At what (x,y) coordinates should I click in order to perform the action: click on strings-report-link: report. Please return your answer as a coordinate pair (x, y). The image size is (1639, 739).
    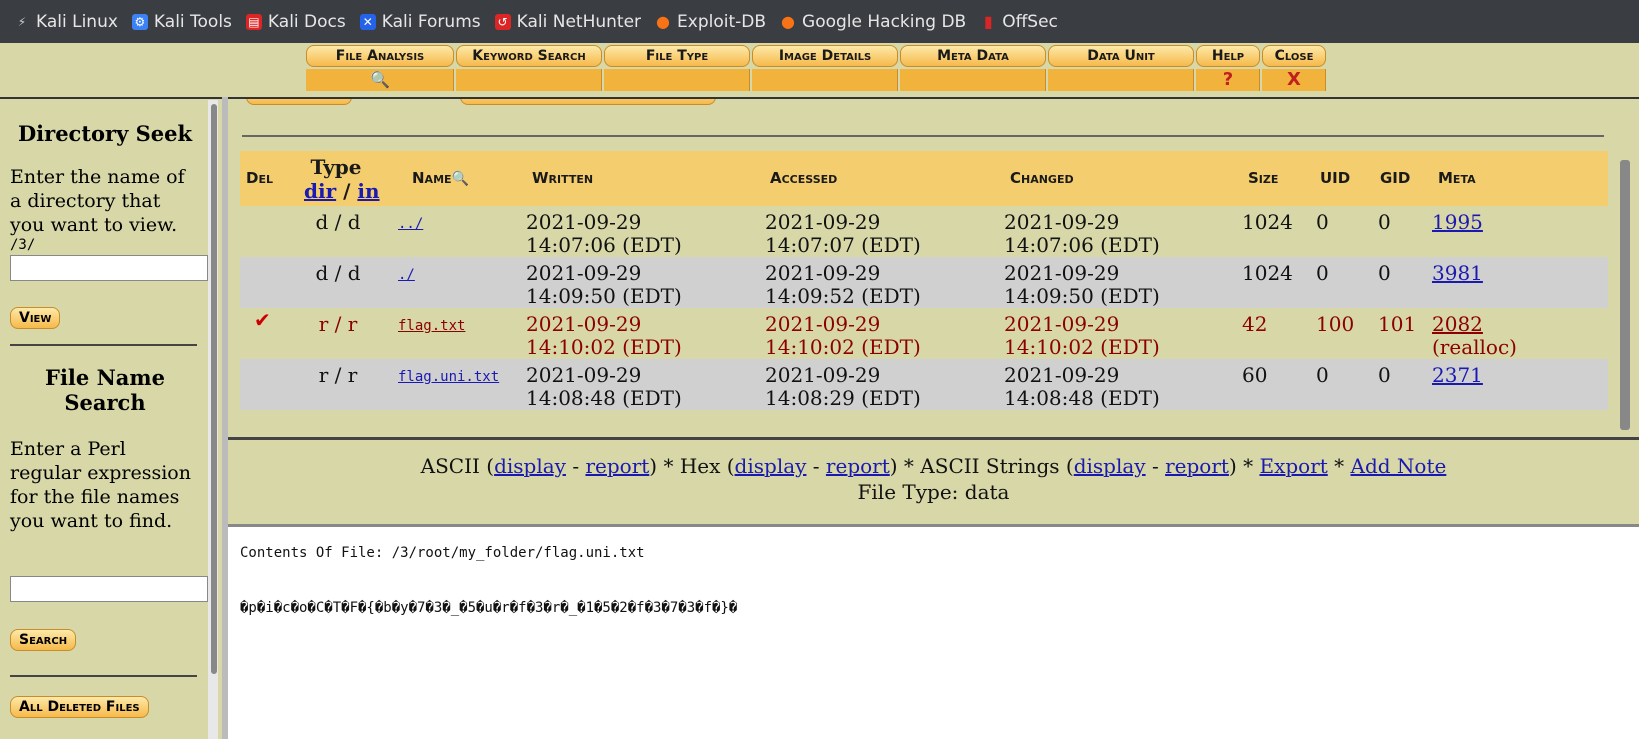
    Looking at the image, I should click on (1197, 466).